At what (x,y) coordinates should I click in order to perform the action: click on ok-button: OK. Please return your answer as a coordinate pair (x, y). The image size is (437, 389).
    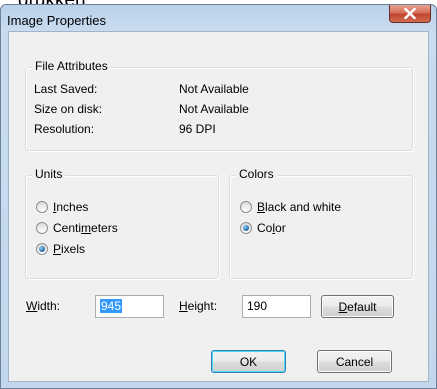
    Looking at the image, I should click on (248, 361).